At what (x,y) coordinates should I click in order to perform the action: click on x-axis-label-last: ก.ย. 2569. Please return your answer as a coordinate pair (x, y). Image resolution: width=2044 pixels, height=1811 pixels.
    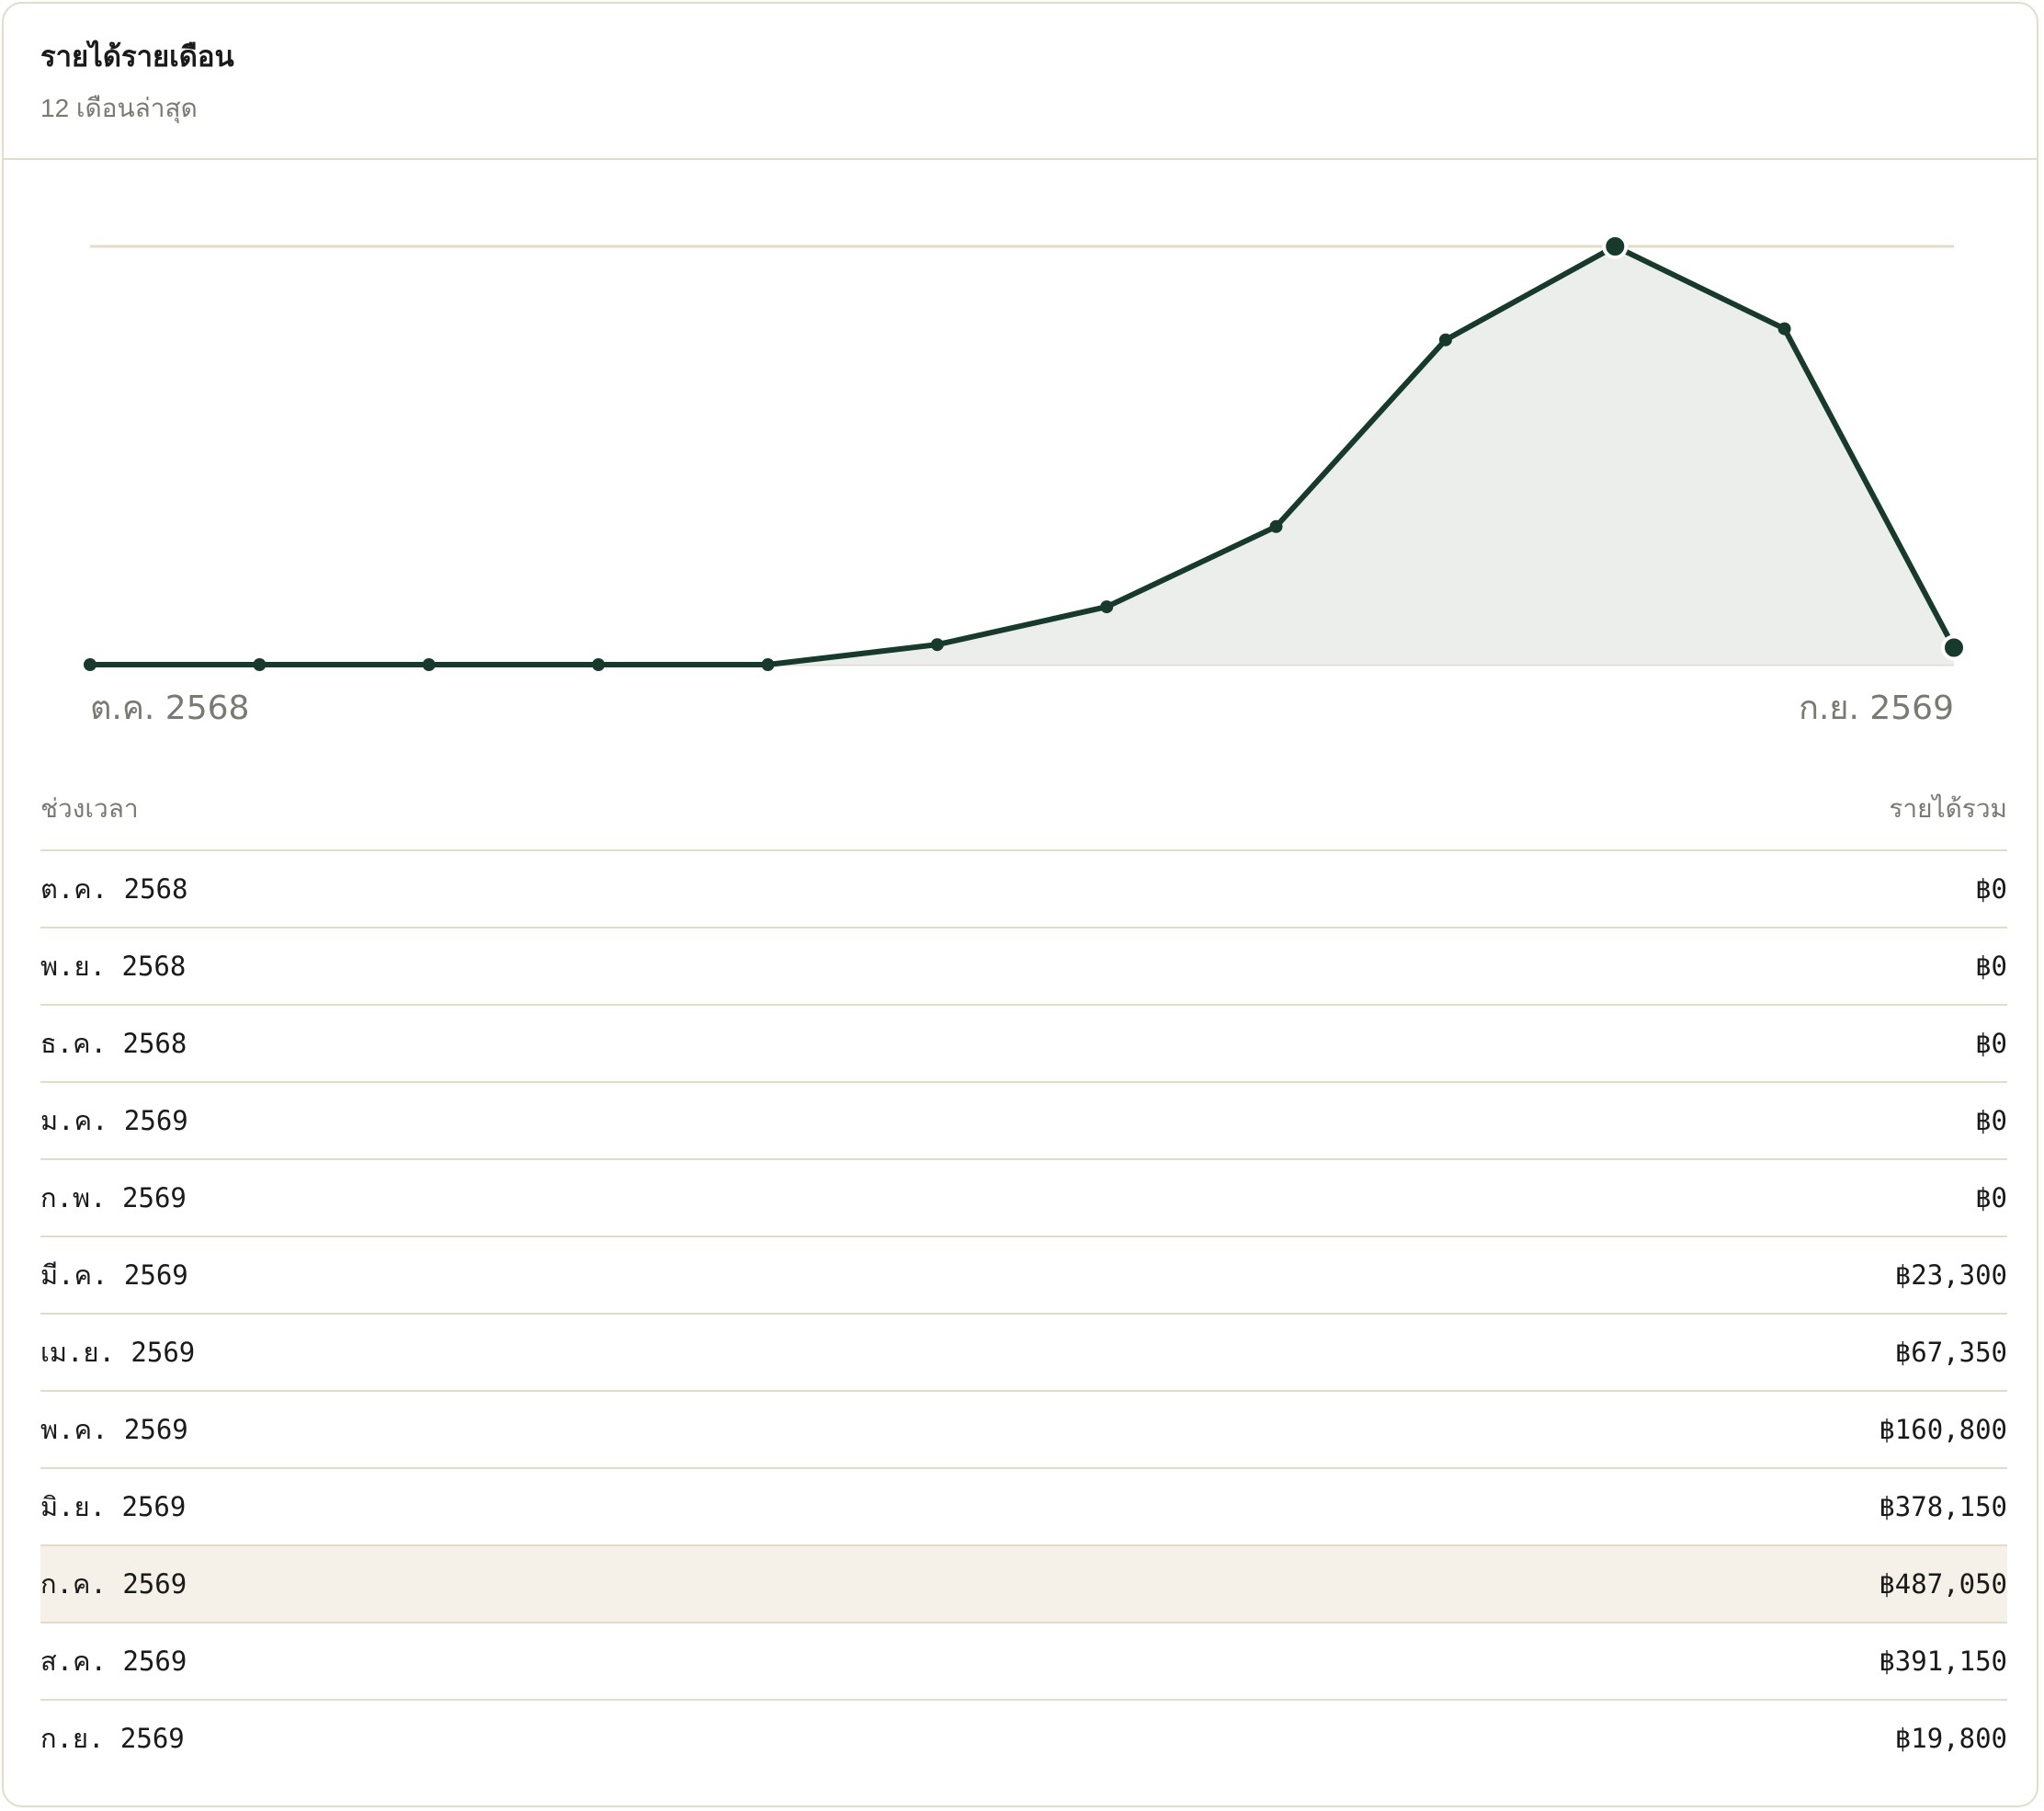
    Looking at the image, I should click on (1876, 708).